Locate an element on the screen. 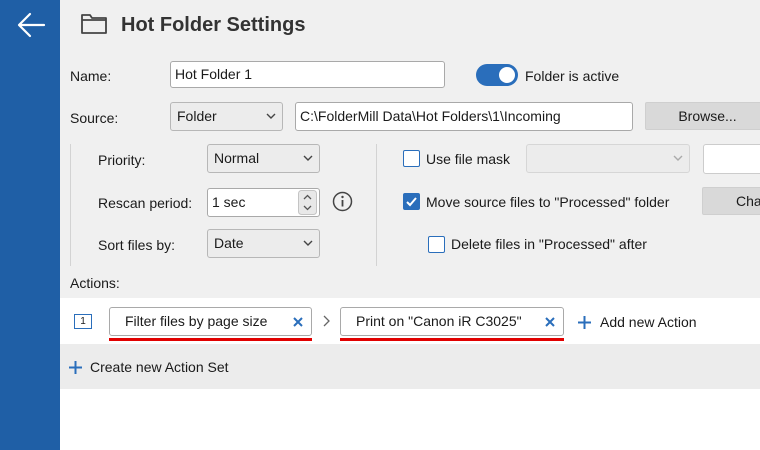  folder-active-label: Folder is active is located at coordinates (572, 76).